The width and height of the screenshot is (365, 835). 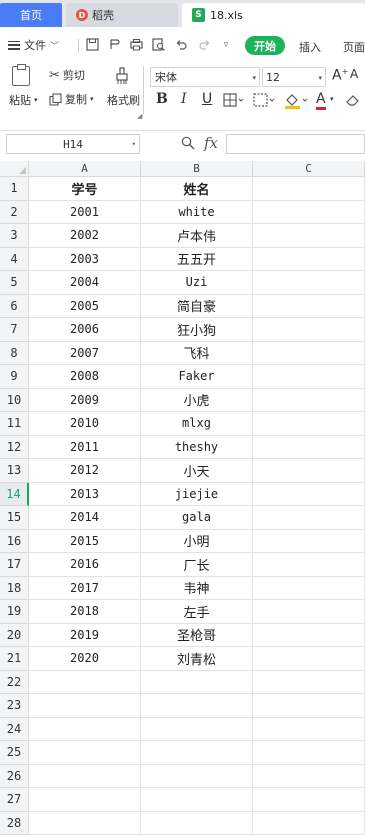 I want to click on row-header: 26, so click(x=14, y=777).